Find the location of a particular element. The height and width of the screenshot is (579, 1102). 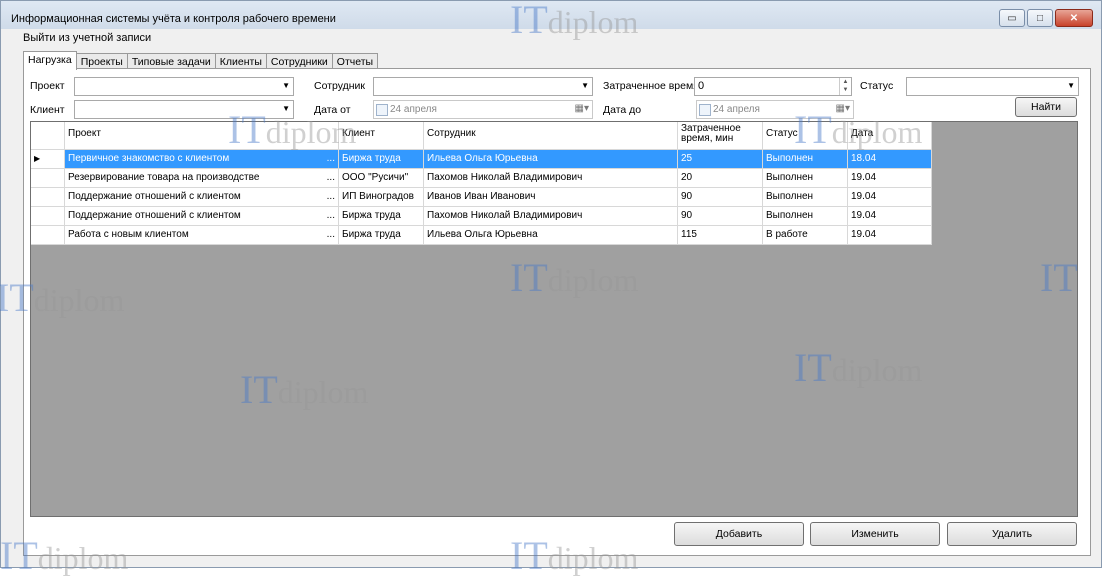

maximize-button: □ is located at coordinates (1040, 18).